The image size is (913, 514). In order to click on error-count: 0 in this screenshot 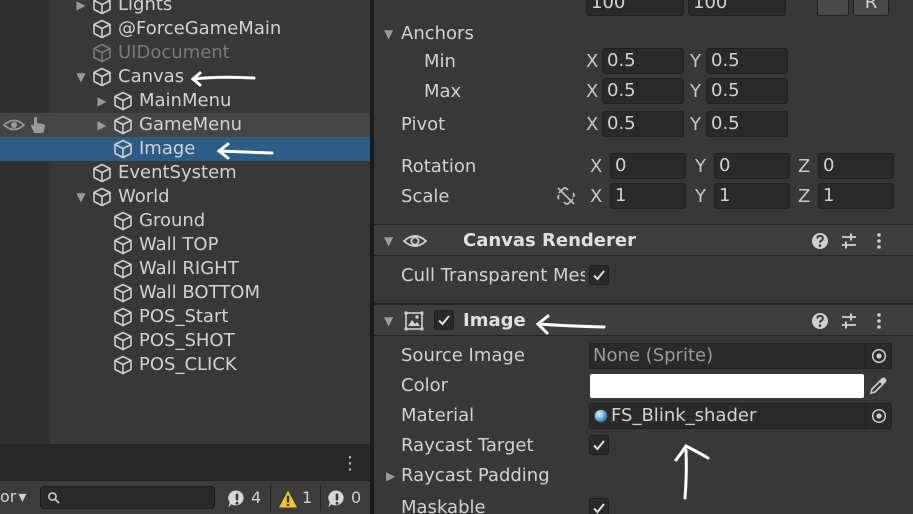, I will do `click(356, 497)`.